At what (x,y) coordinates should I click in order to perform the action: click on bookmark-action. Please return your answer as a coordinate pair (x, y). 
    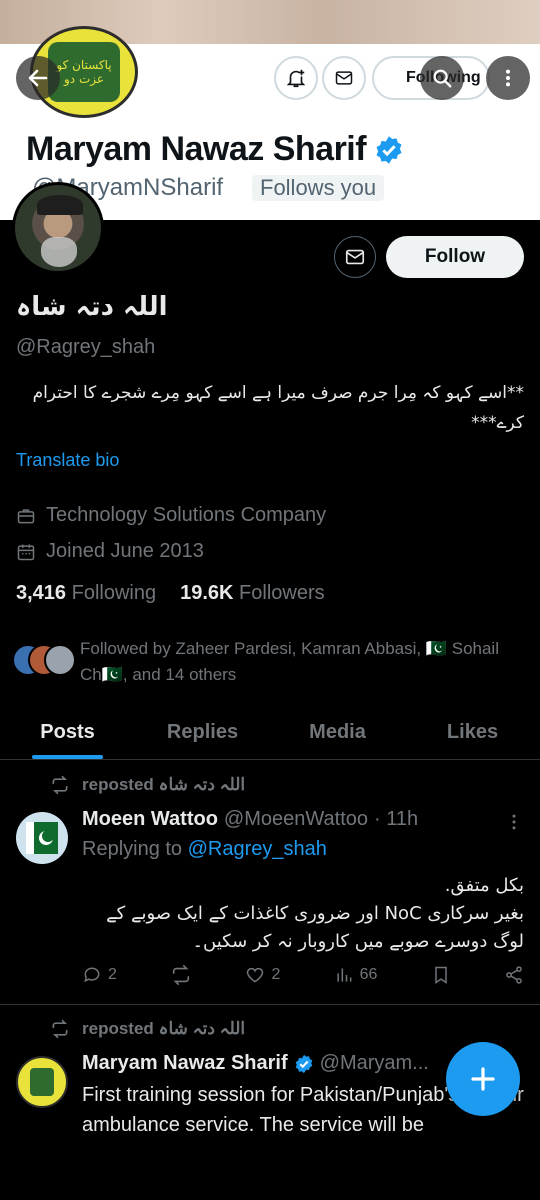
    Looking at the image, I should click on (441, 975).